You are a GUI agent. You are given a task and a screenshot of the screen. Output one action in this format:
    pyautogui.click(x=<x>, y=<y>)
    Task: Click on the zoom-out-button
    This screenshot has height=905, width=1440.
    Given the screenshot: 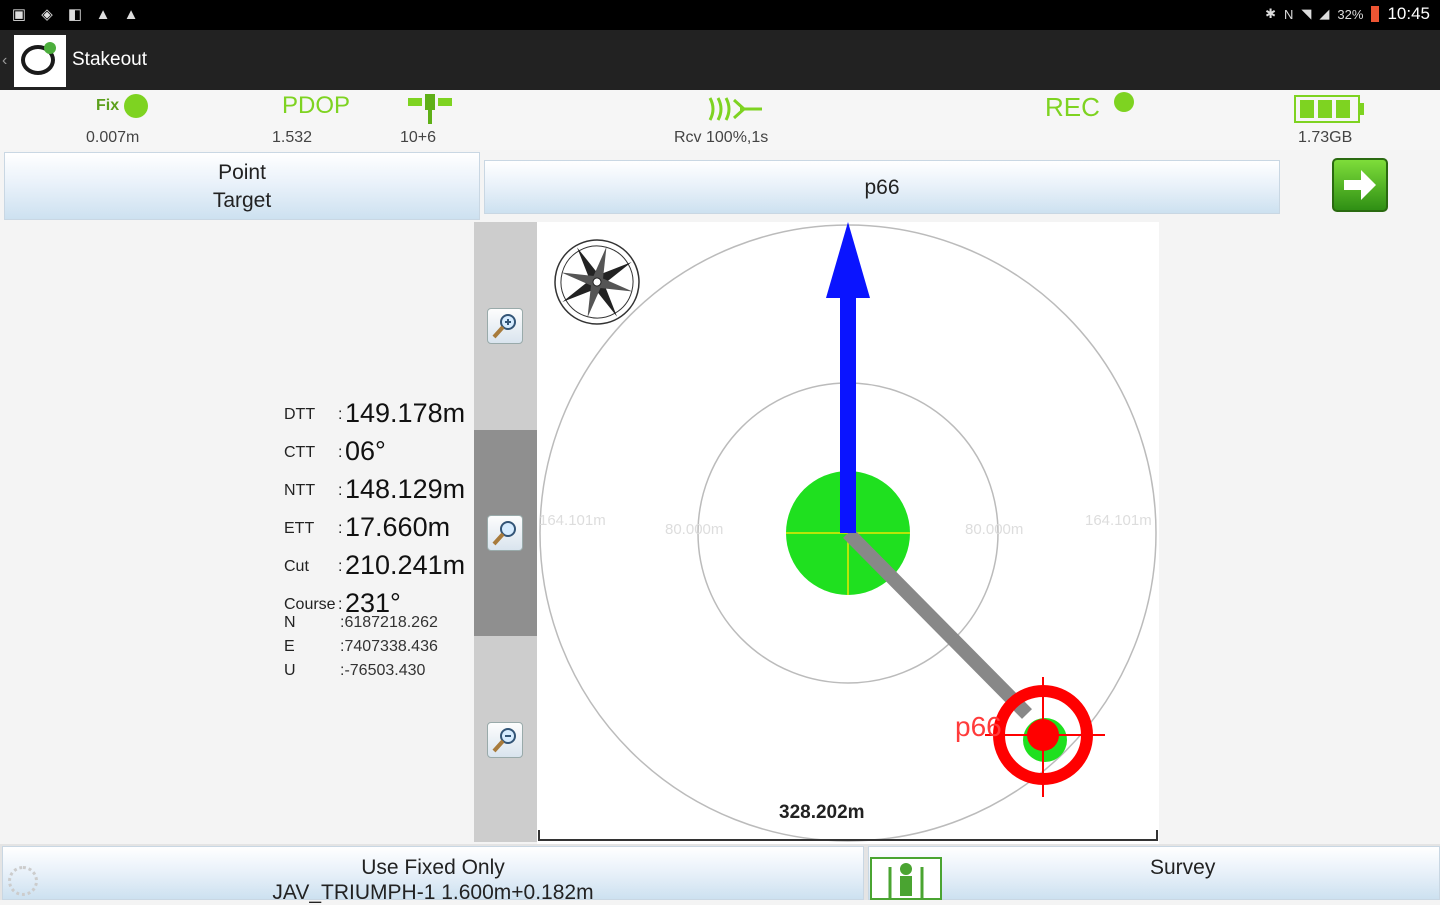 What is the action you would take?
    pyautogui.click(x=505, y=740)
    